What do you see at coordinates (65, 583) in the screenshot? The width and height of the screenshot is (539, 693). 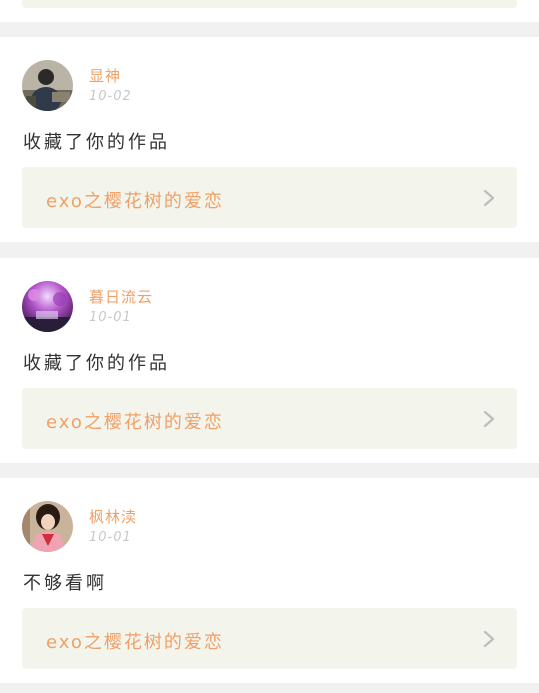 I see `notification-message: 不够看啊` at bounding box center [65, 583].